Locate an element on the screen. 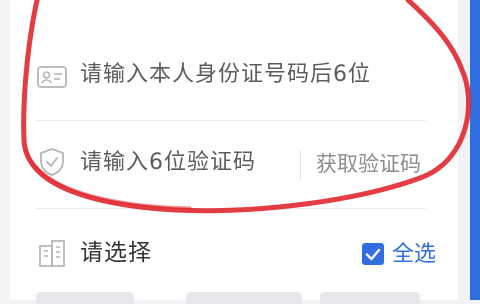 The width and height of the screenshot is (480, 304). id-number-field: 请输入本人身份证号码后6位 is located at coordinates (234, 77).